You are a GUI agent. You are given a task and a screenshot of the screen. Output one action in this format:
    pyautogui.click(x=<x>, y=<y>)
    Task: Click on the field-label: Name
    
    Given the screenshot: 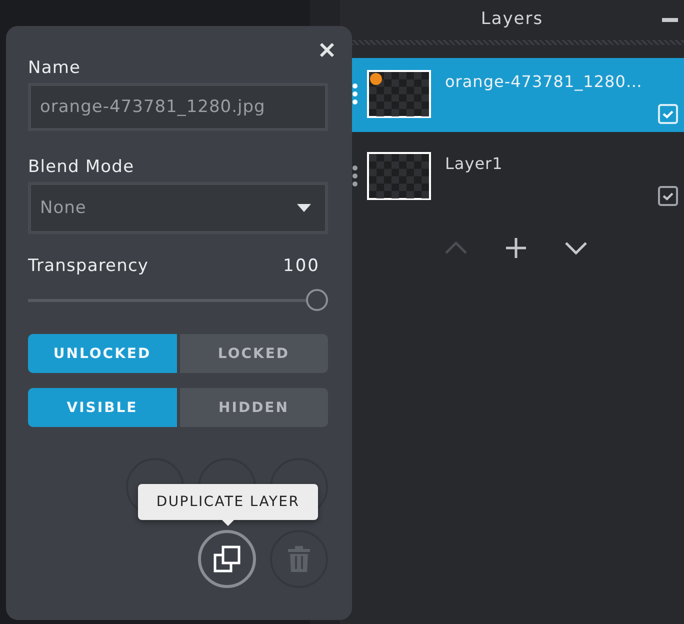 What is the action you would take?
    pyautogui.click(x=55, y=68)
    